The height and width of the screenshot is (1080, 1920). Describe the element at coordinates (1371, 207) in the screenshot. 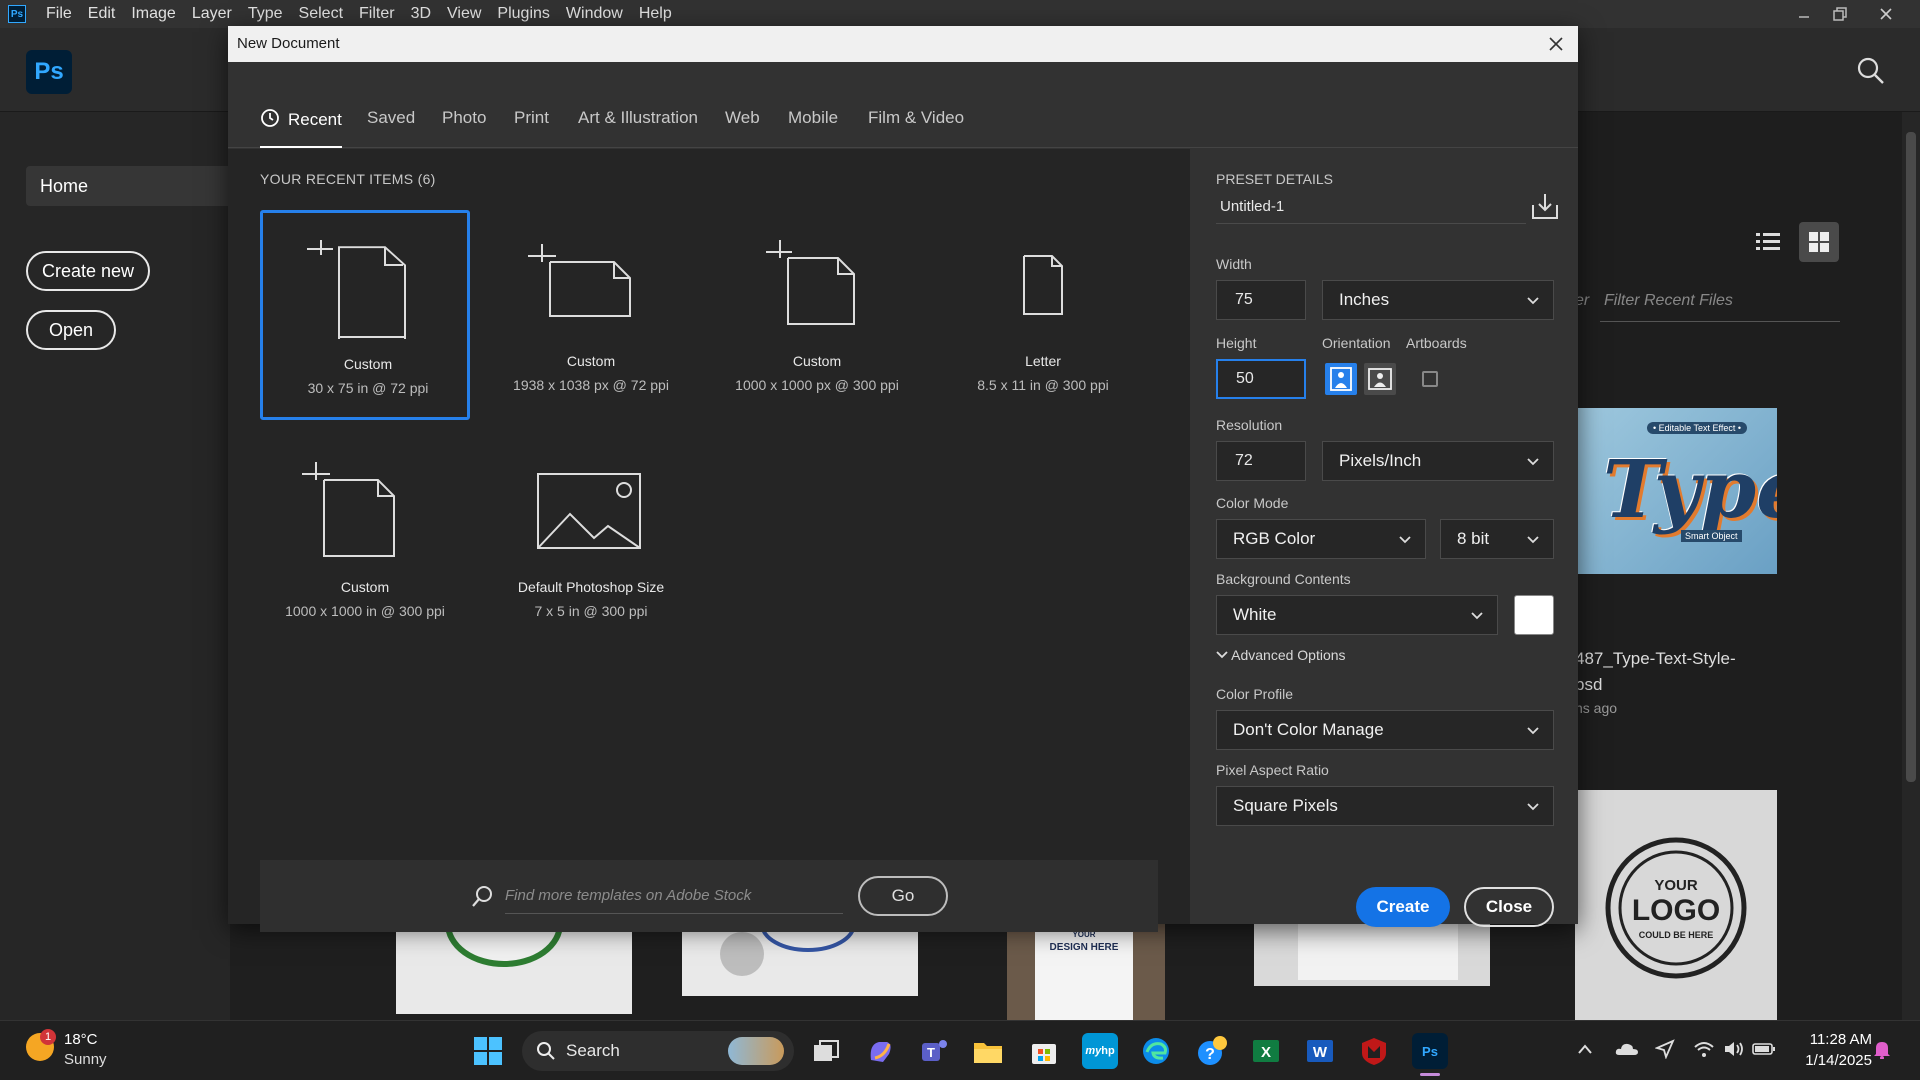

I see `document-name-field: Untitled-1` at that location.